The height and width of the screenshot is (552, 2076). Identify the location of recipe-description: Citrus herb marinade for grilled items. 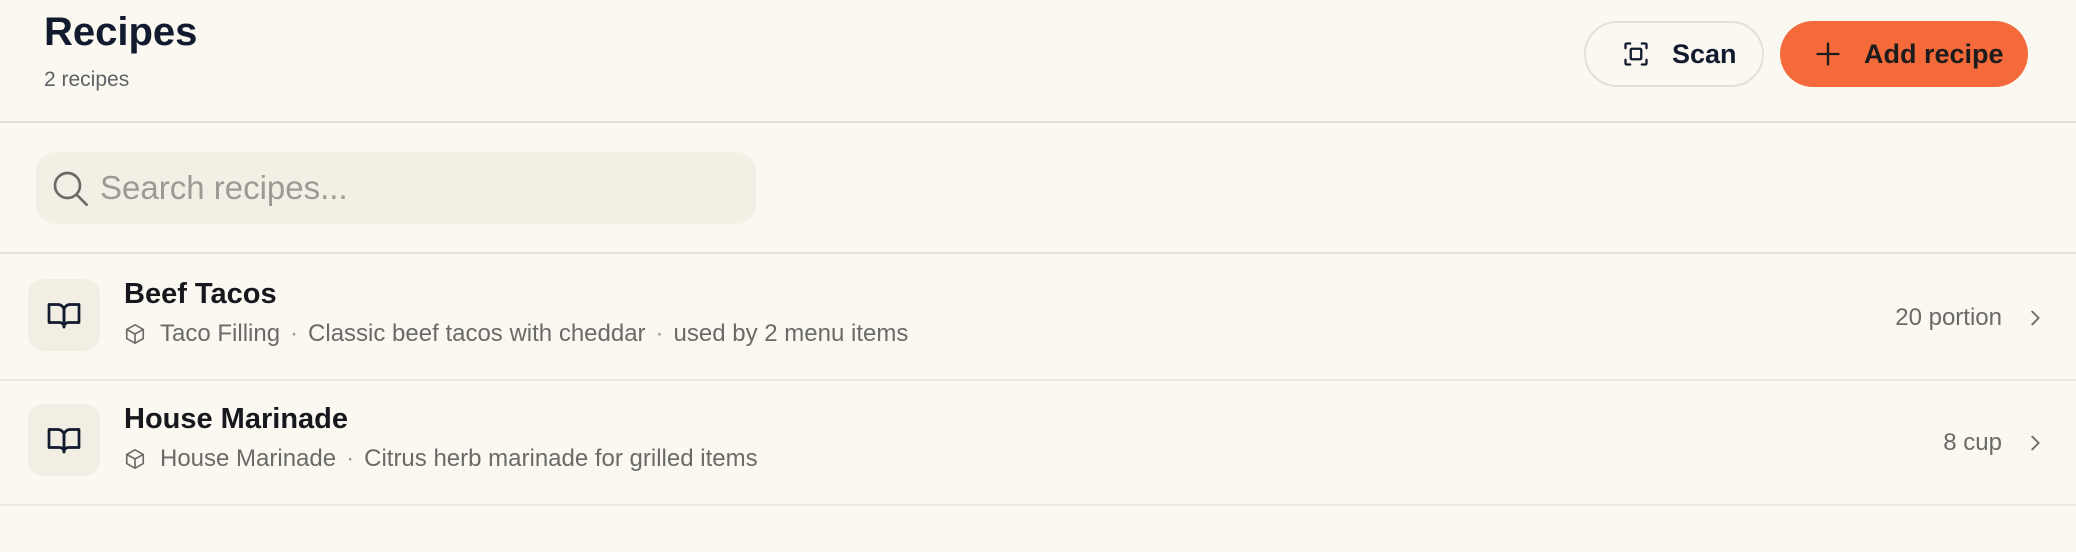
(561, 458).